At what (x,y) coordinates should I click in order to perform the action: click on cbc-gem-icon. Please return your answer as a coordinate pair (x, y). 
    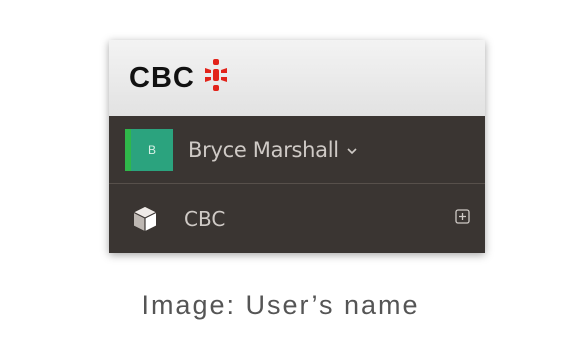
    Looking at the image, I should click on (215, 75).